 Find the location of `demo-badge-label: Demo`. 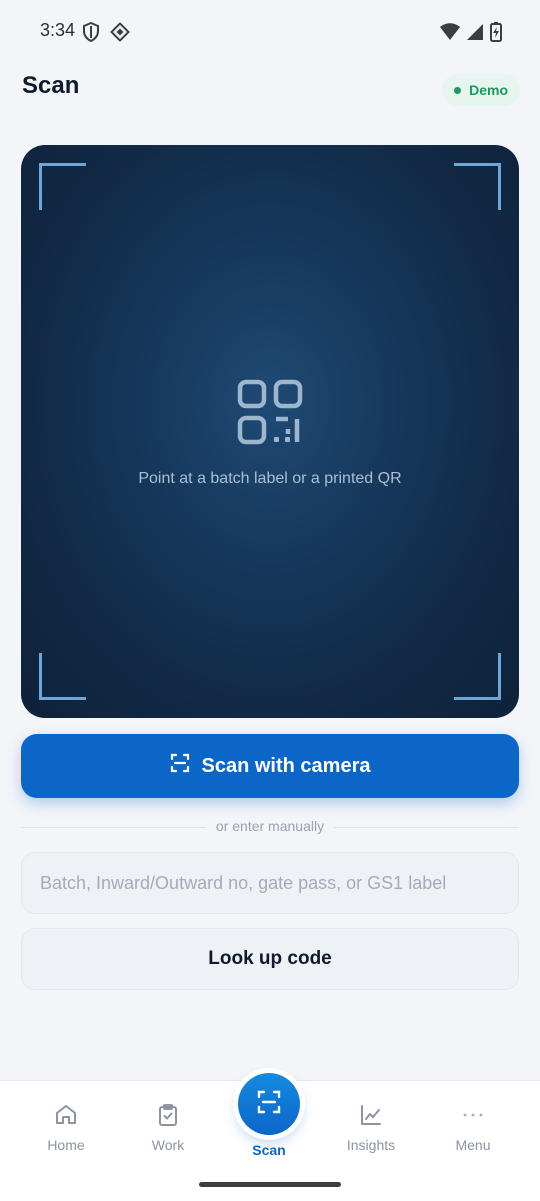

demo-badge-label: Demo is located at coordinates (488, 90).